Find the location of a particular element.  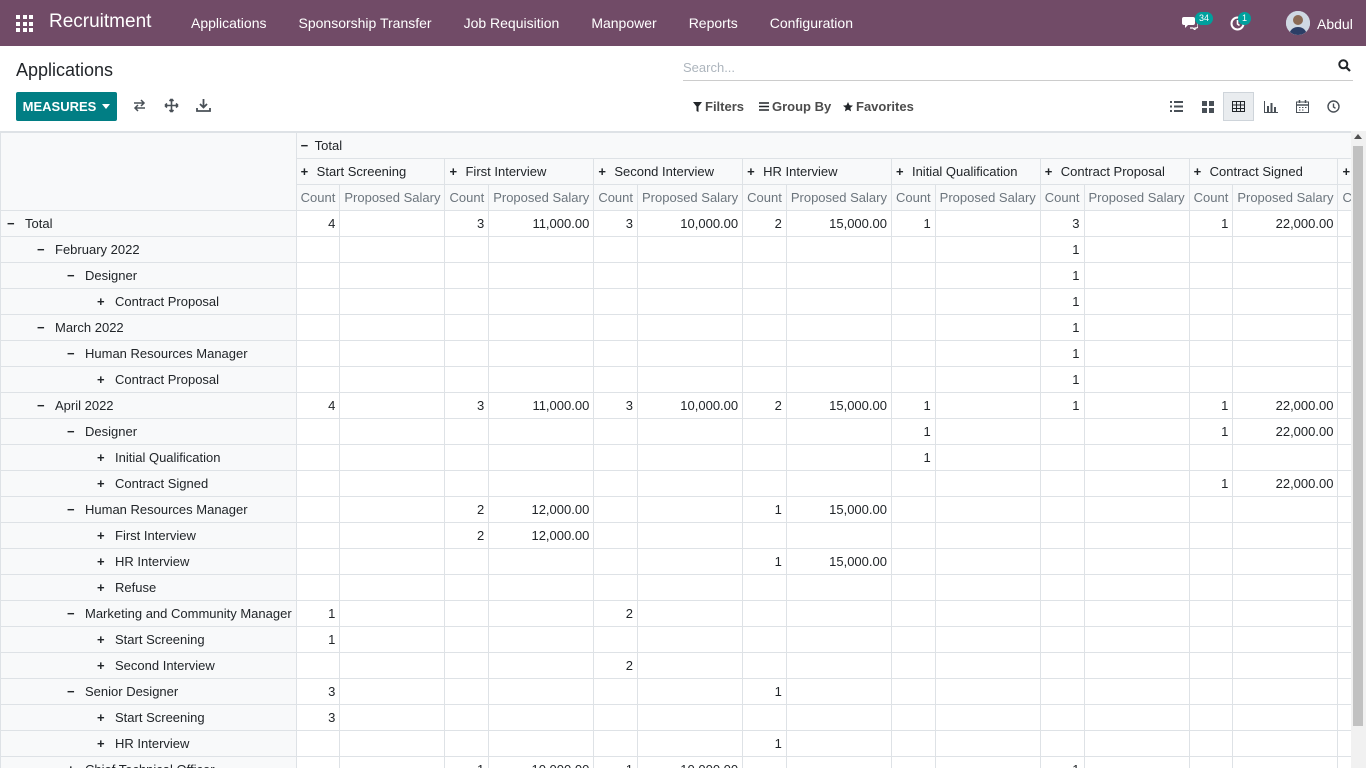

activity-view-button is located at coordinates (1333, 106).